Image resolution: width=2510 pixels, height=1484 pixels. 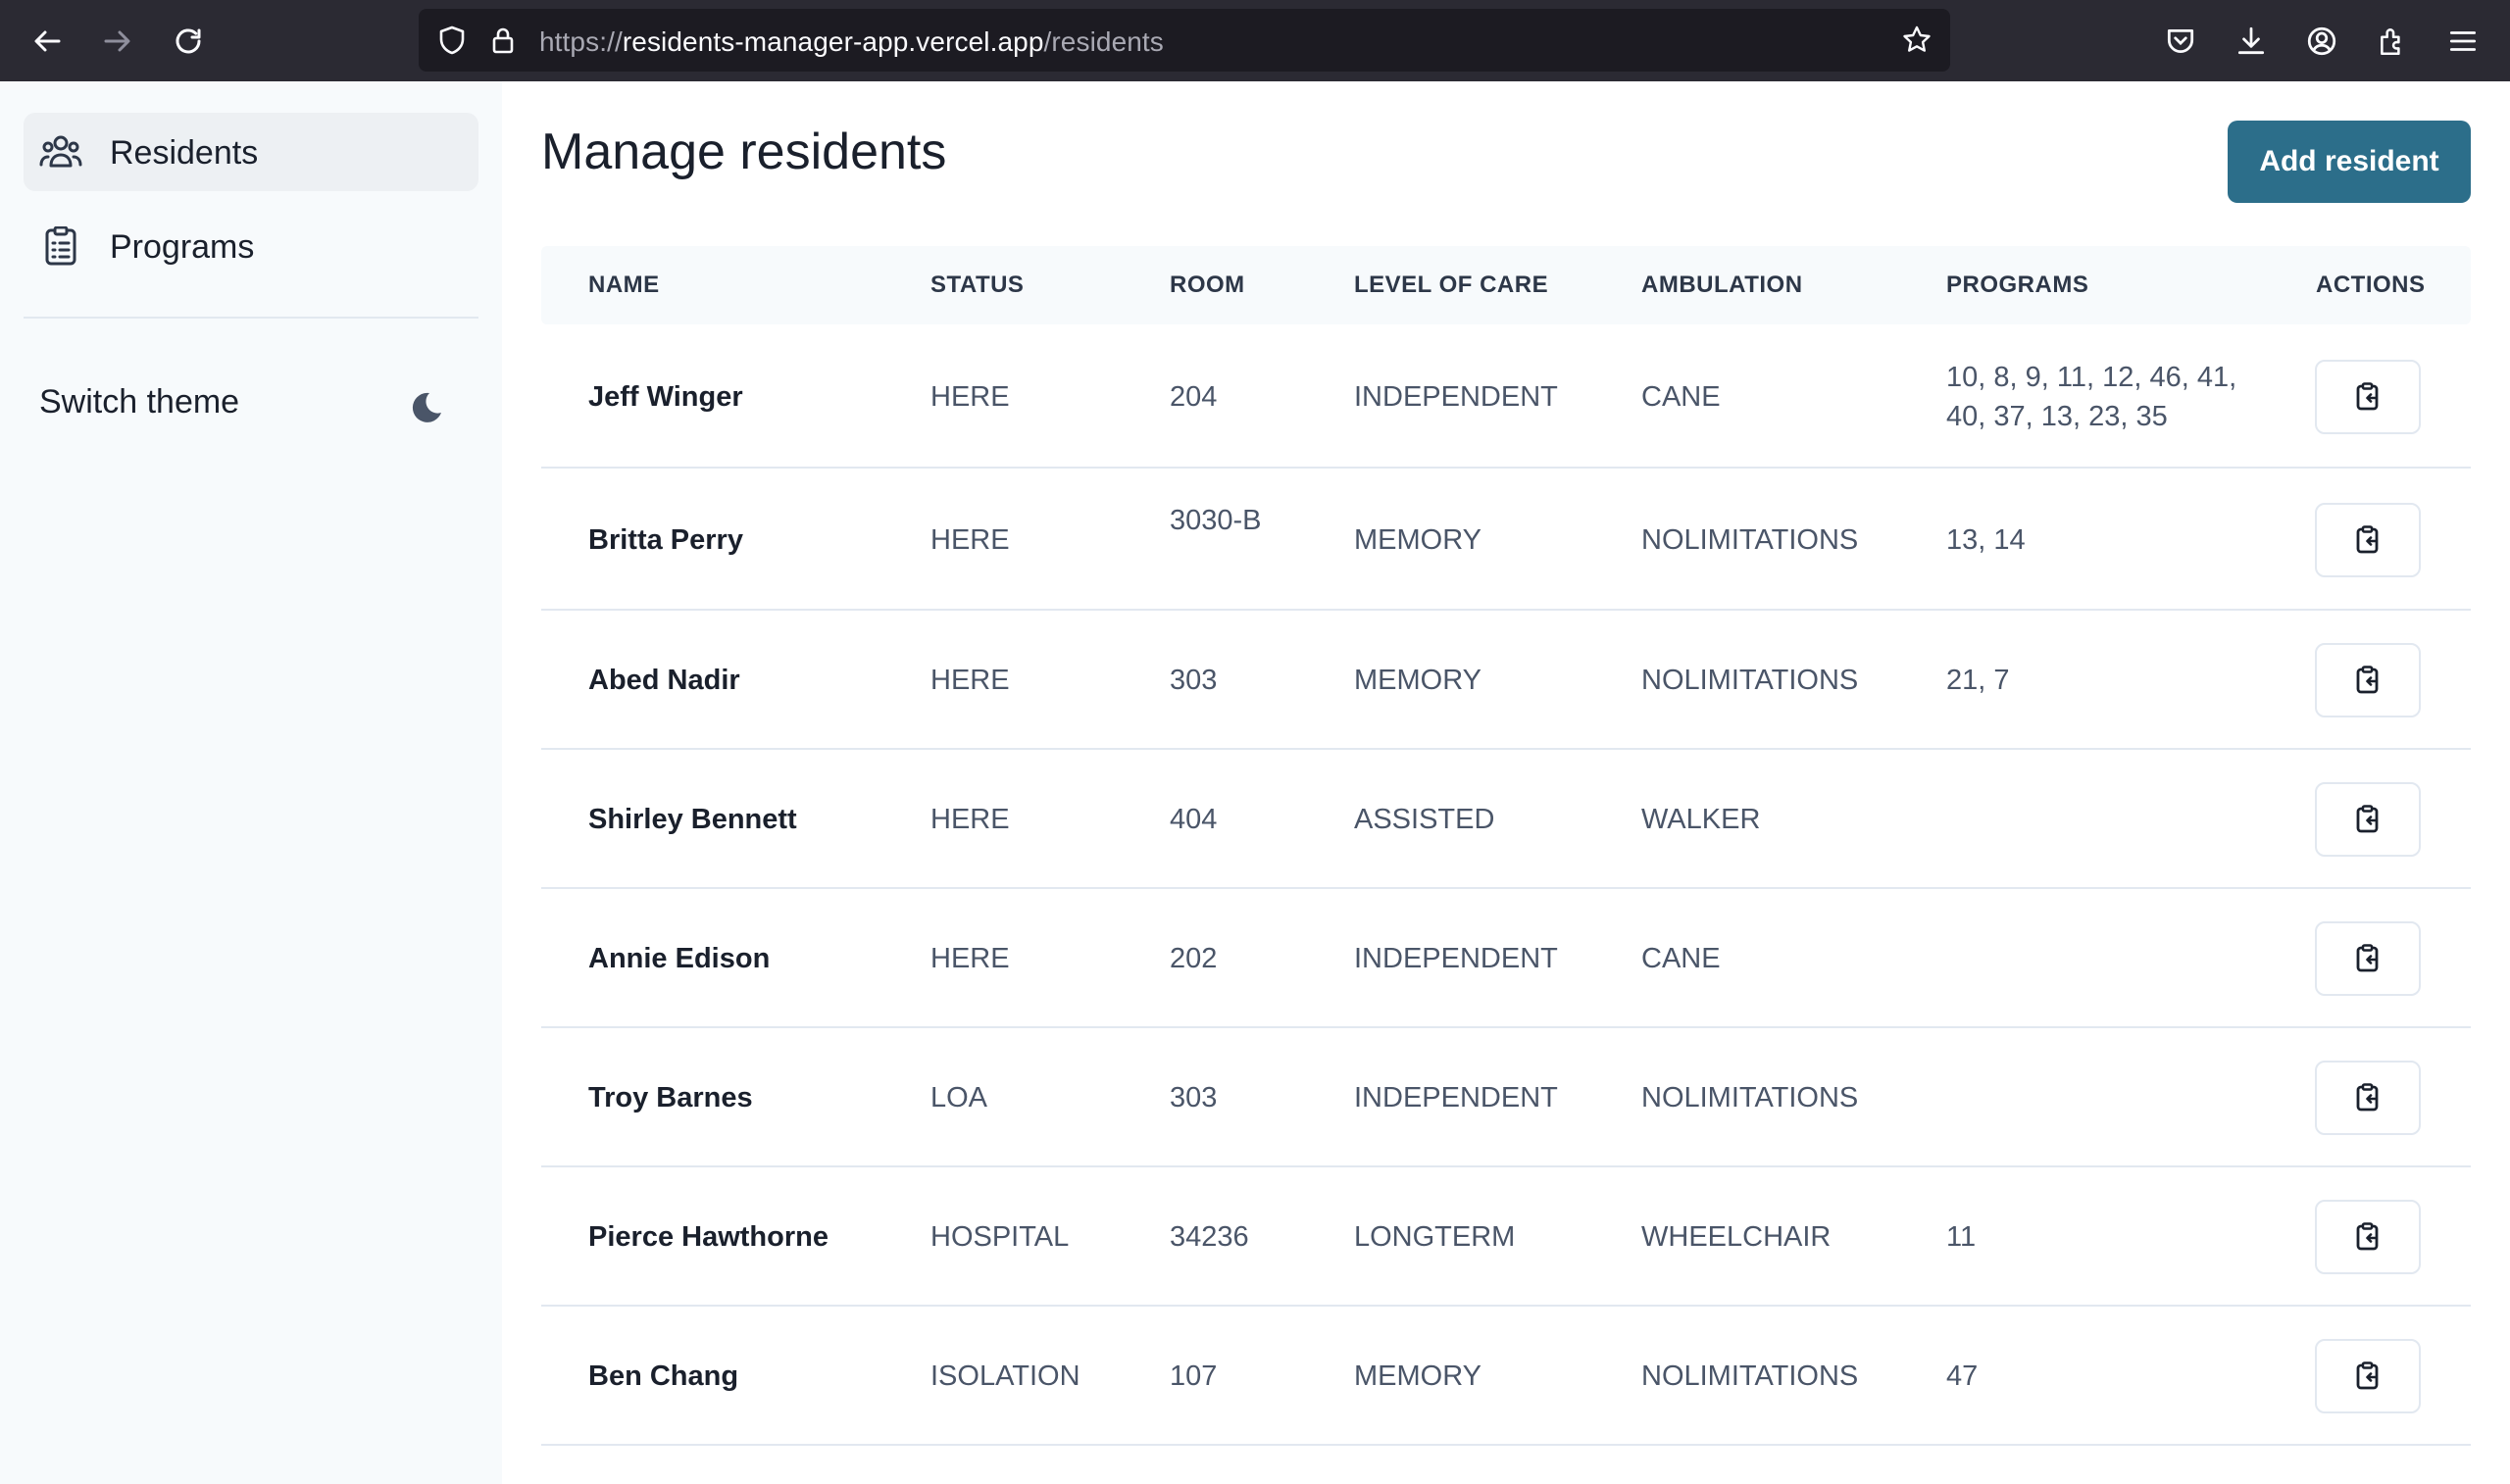 I want to click on url-host: residents-manager-app.vercel.app, so click(x=833, y=41).